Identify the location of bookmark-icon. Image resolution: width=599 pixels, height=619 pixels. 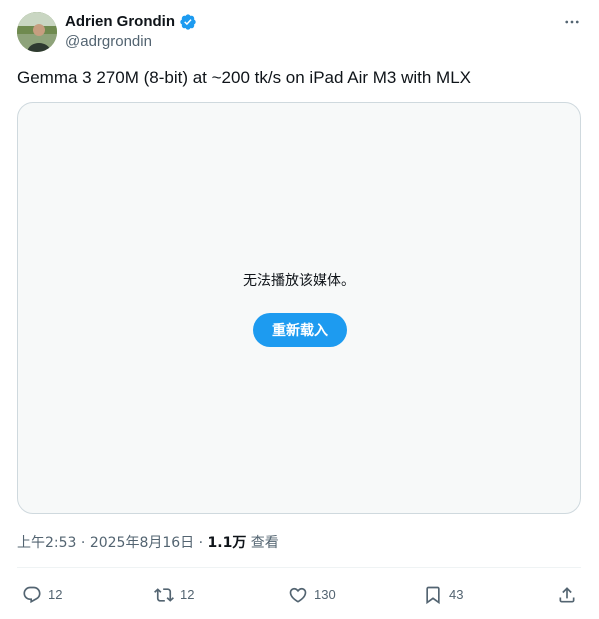
(433, 595).